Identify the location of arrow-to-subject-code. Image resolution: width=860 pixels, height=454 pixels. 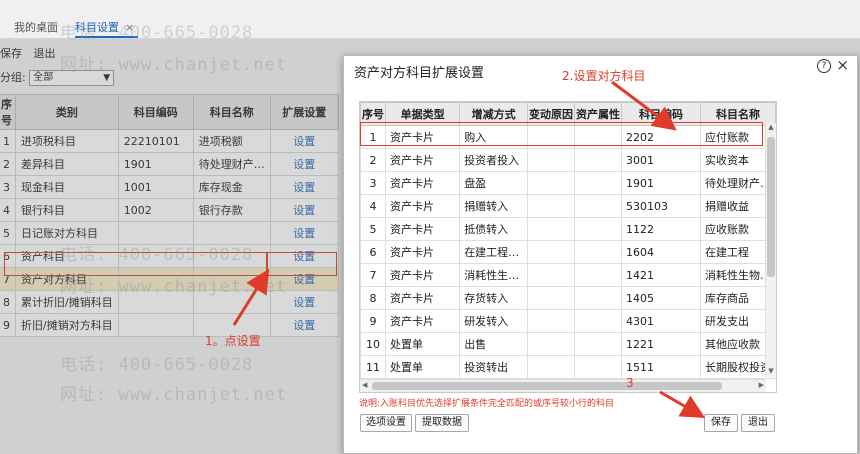
(644, 105).